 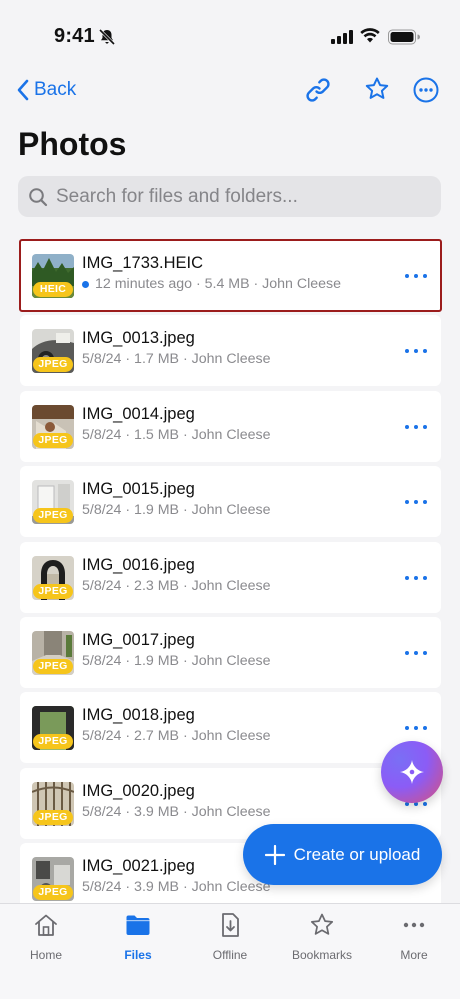 I want to click on tab-label: Home, so click(x=45, y=955).